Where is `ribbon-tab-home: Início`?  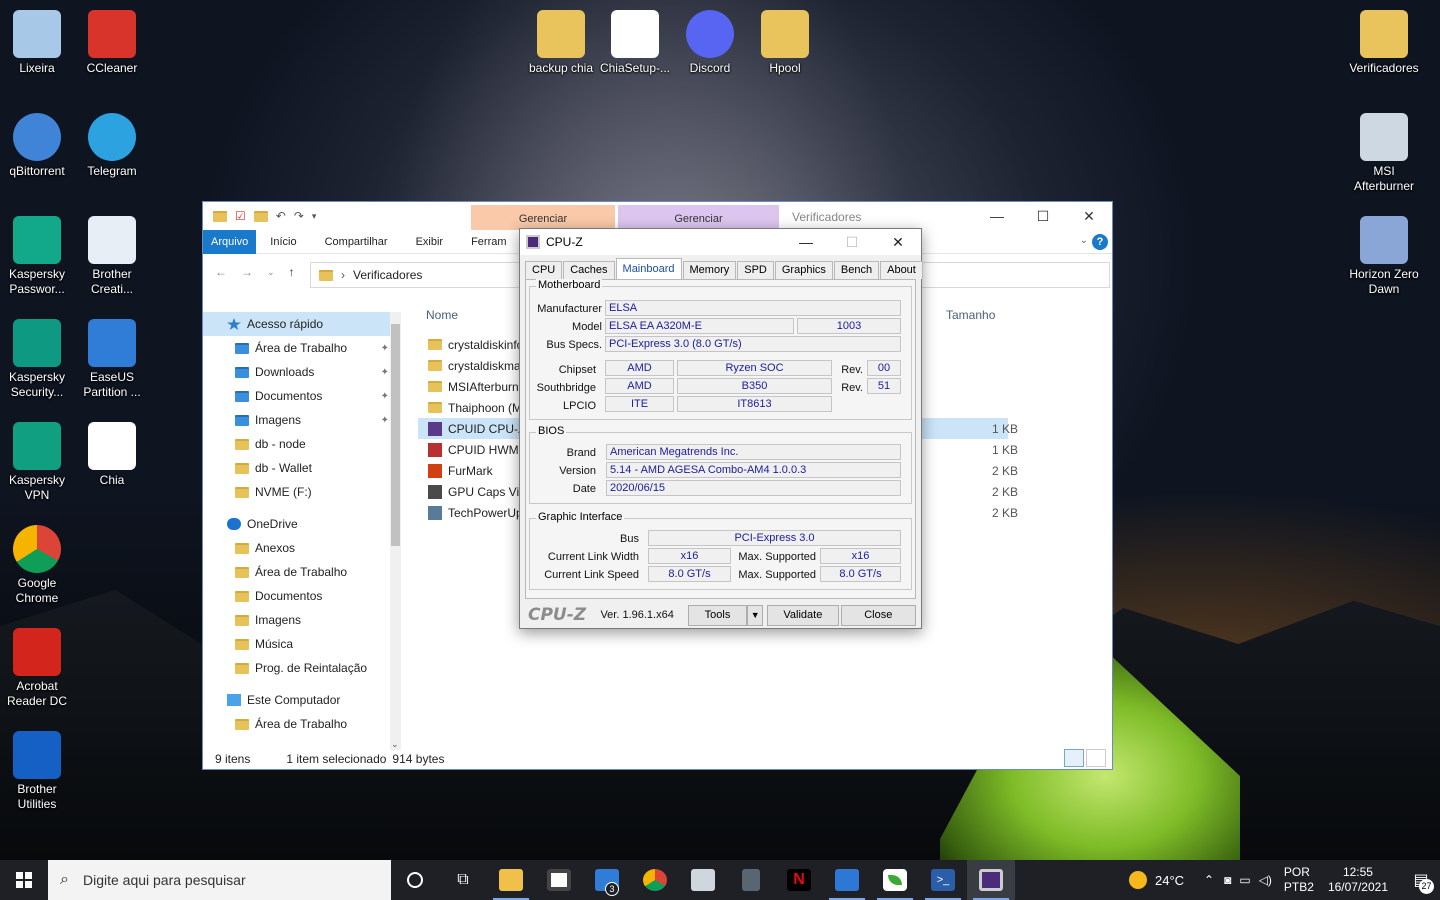 ribbon-tab-home: Início is located at coordinates (283, 242).